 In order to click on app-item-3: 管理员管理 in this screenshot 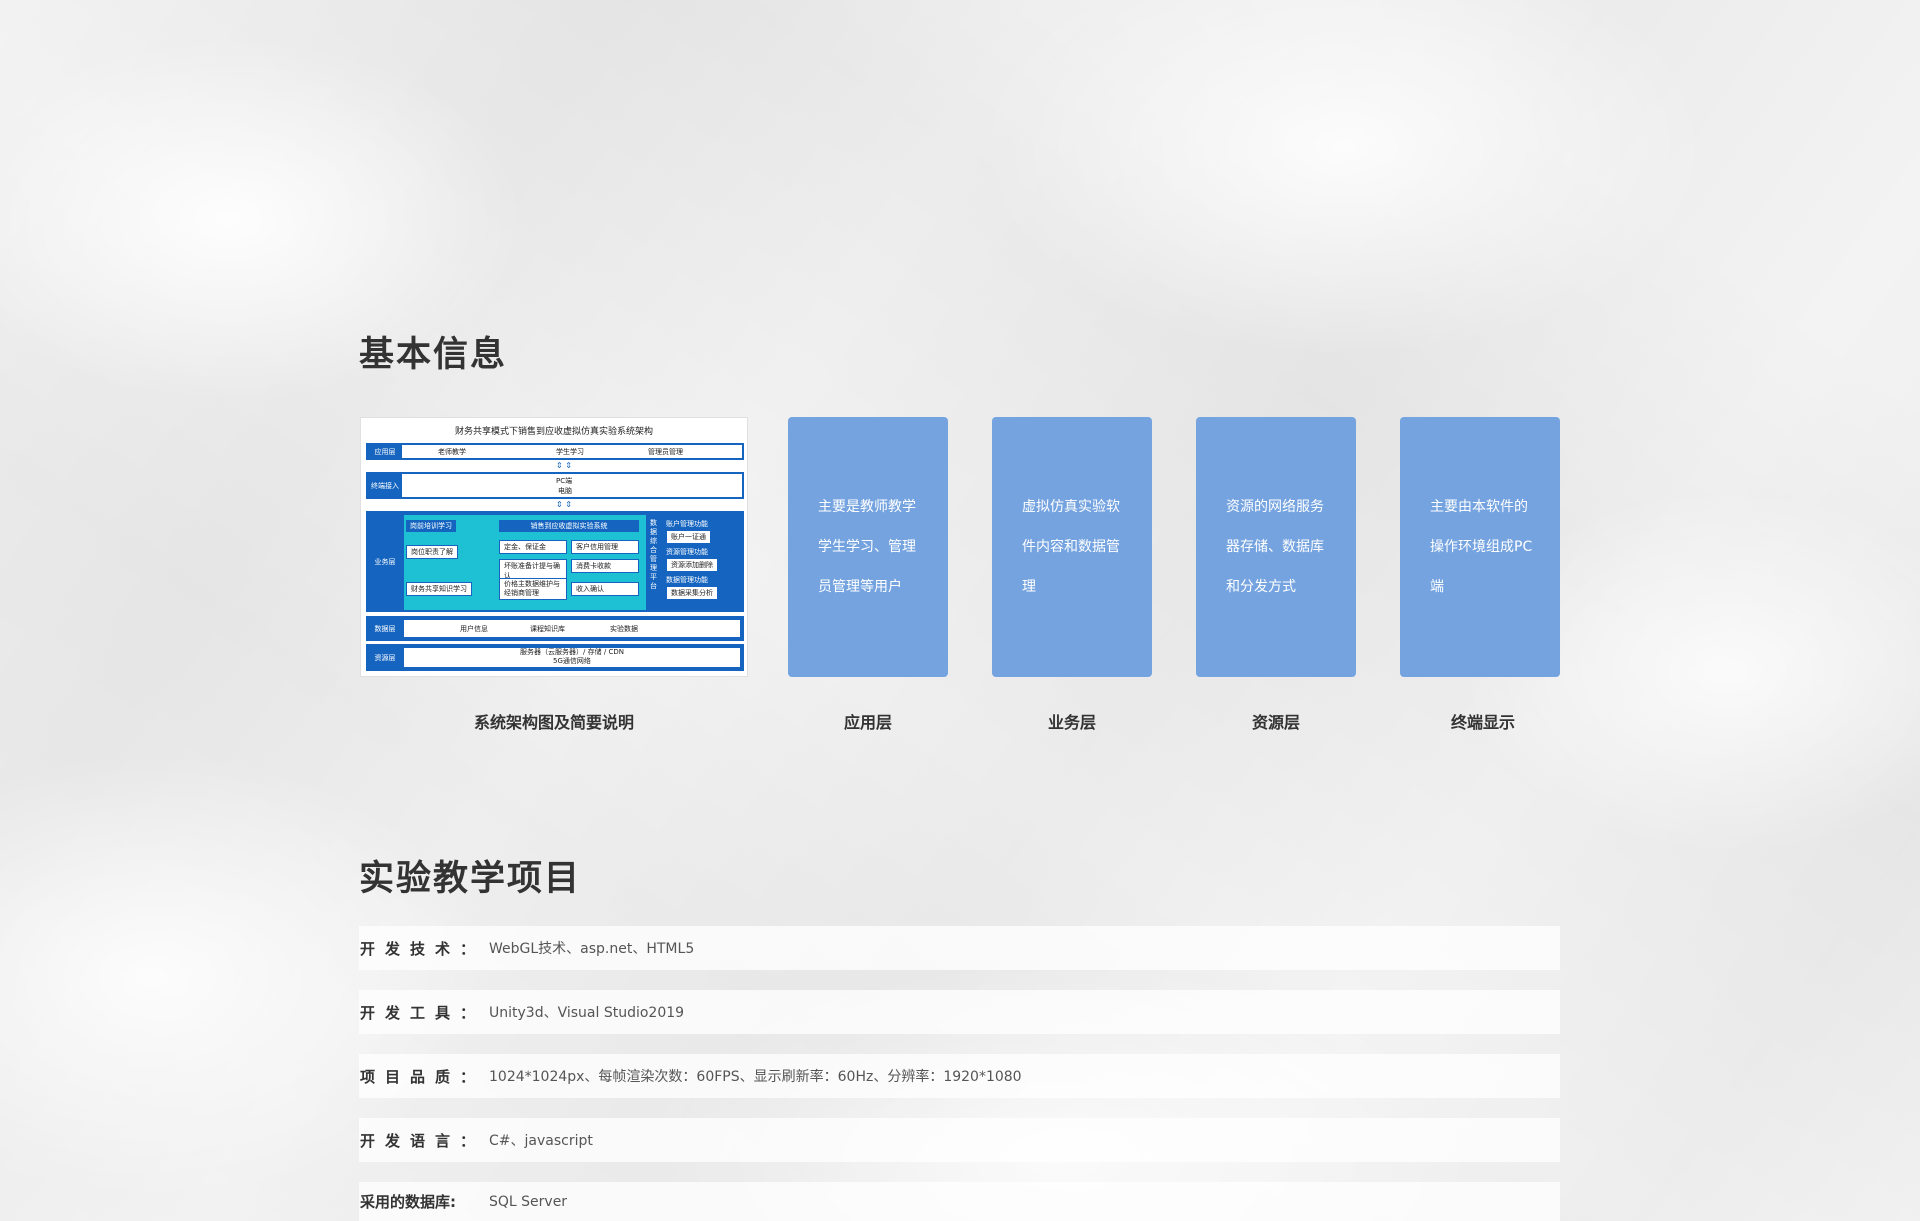, I will do `click(665, 452)`.